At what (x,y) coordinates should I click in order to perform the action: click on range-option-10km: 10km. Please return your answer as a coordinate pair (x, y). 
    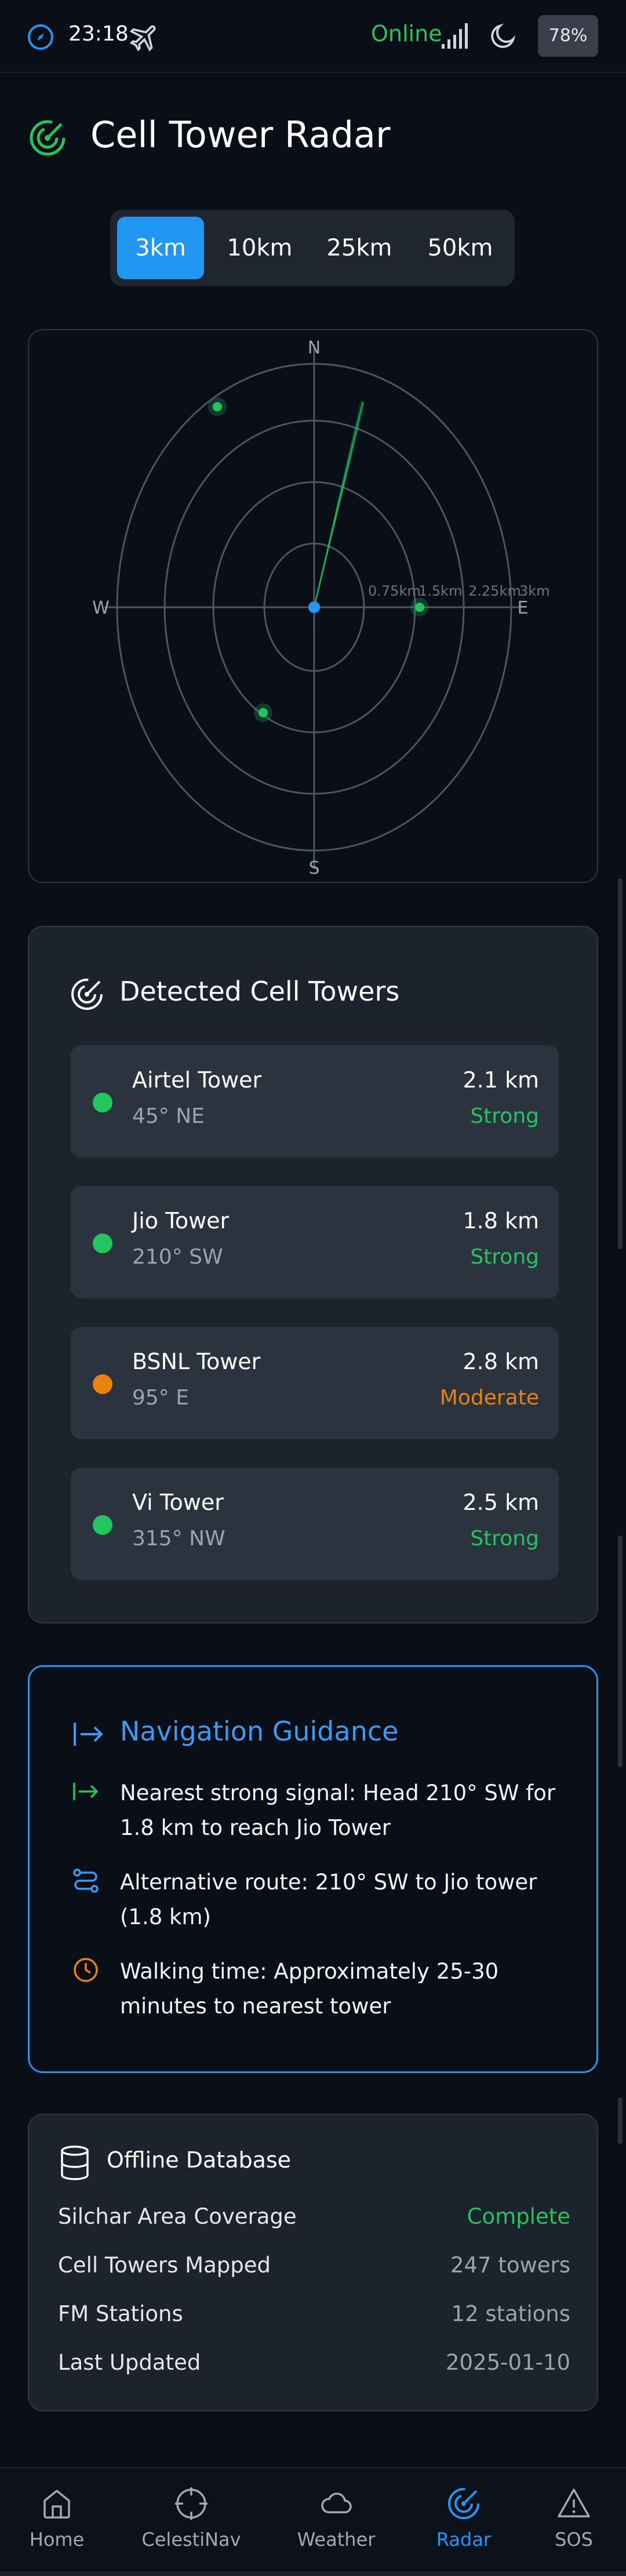
    Looking at the image, I should click on (259, 248).